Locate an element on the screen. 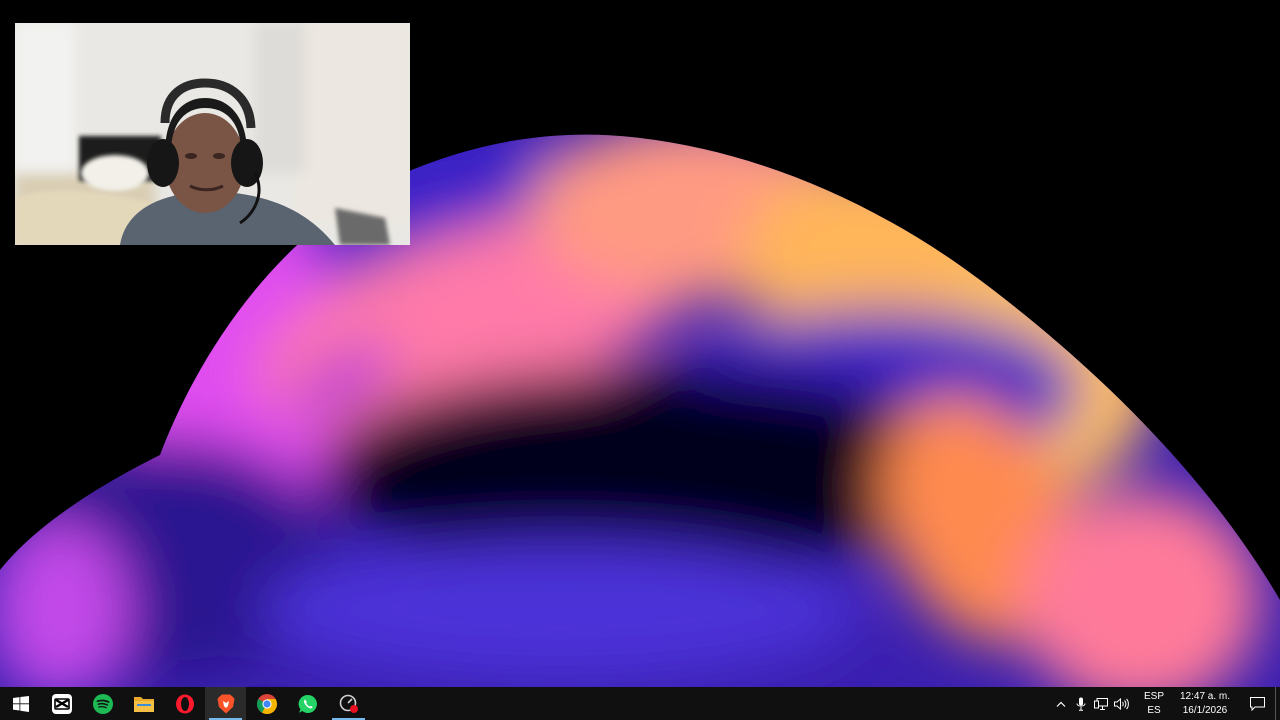 Image resolution: width=1280 pixels, height=720 pixels. taskbar-app-opera is located at coordinates (184, 703).